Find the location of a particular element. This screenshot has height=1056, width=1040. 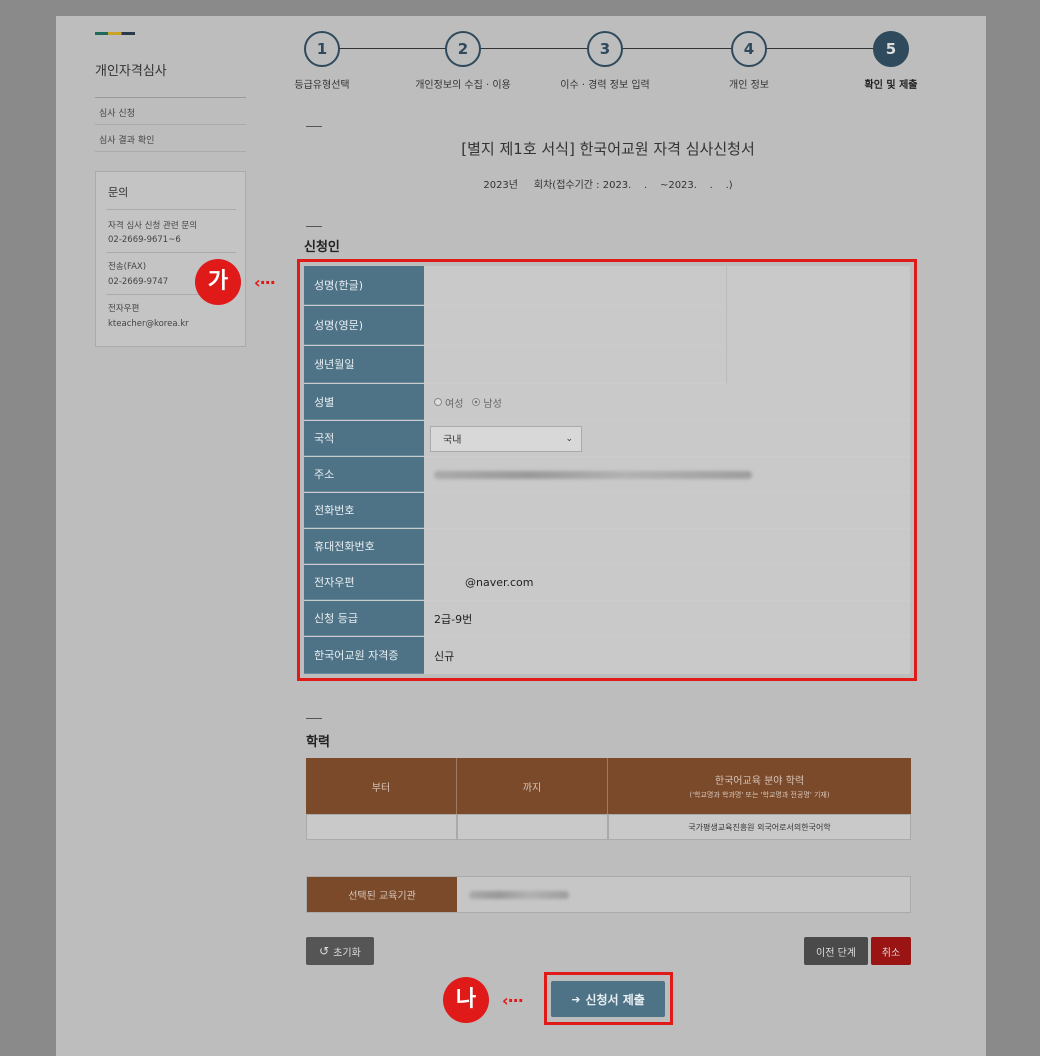

table-row: 주소 is located at coordinates (607, 475).